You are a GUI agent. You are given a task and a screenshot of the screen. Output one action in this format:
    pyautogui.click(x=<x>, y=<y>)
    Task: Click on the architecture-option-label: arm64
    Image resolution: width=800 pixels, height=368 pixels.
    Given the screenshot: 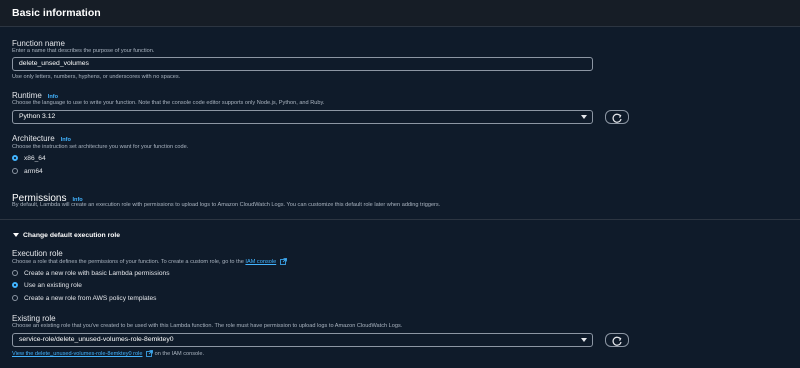 What is the action you would take?
    pyautogui.click(x=33, y=171)
    